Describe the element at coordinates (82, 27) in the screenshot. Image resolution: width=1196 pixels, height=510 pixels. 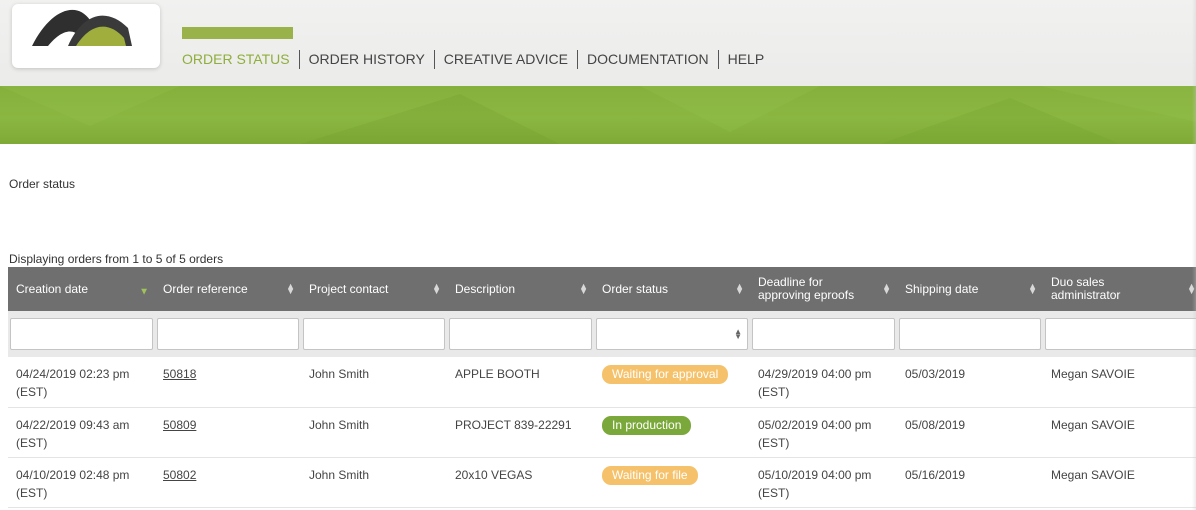
I see `logo-mark-icon` at that location.